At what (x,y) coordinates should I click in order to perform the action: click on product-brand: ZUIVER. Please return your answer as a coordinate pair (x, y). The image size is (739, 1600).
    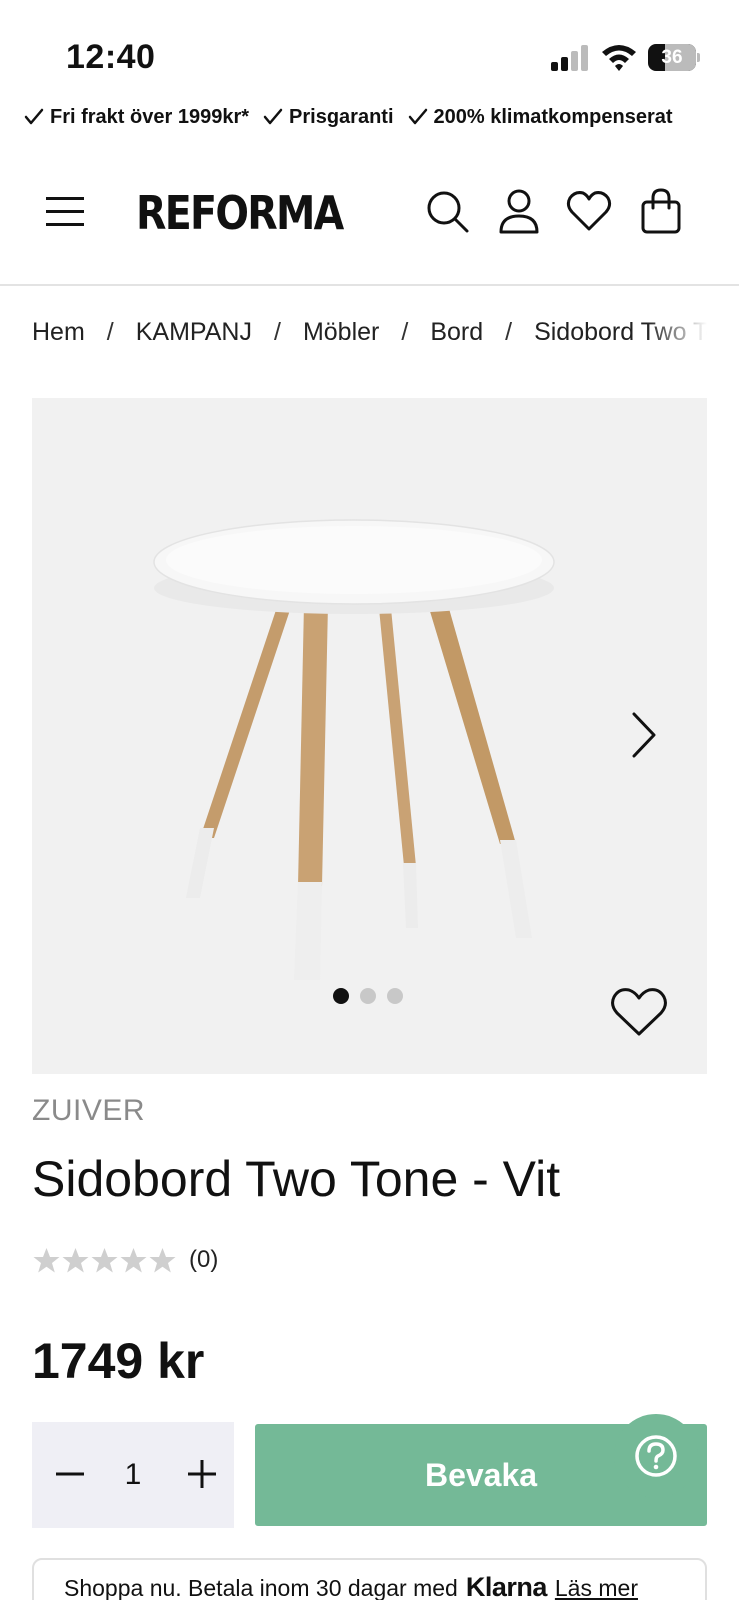
    Looking at the image, I should click on (88, 1111).